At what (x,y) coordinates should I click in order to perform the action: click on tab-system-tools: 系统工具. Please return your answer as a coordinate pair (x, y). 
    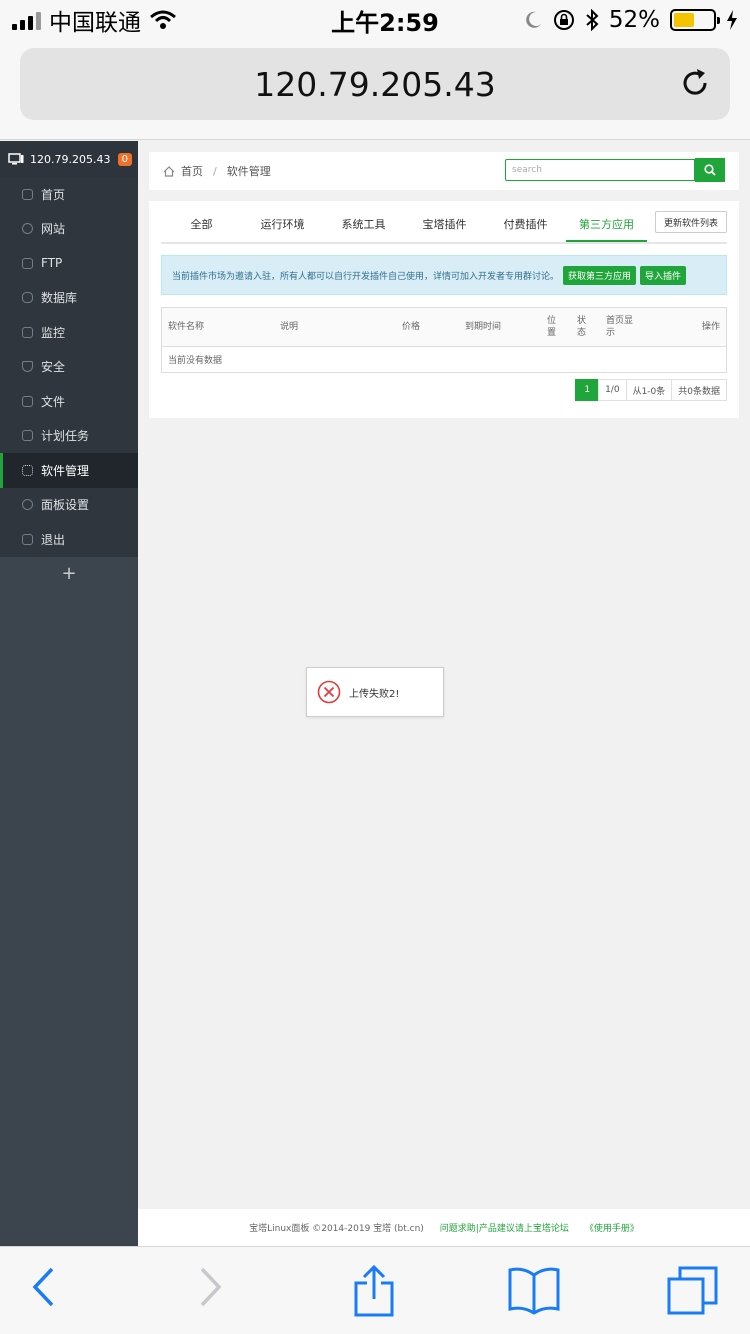
    Looking at the image, I should click on (363, 226).